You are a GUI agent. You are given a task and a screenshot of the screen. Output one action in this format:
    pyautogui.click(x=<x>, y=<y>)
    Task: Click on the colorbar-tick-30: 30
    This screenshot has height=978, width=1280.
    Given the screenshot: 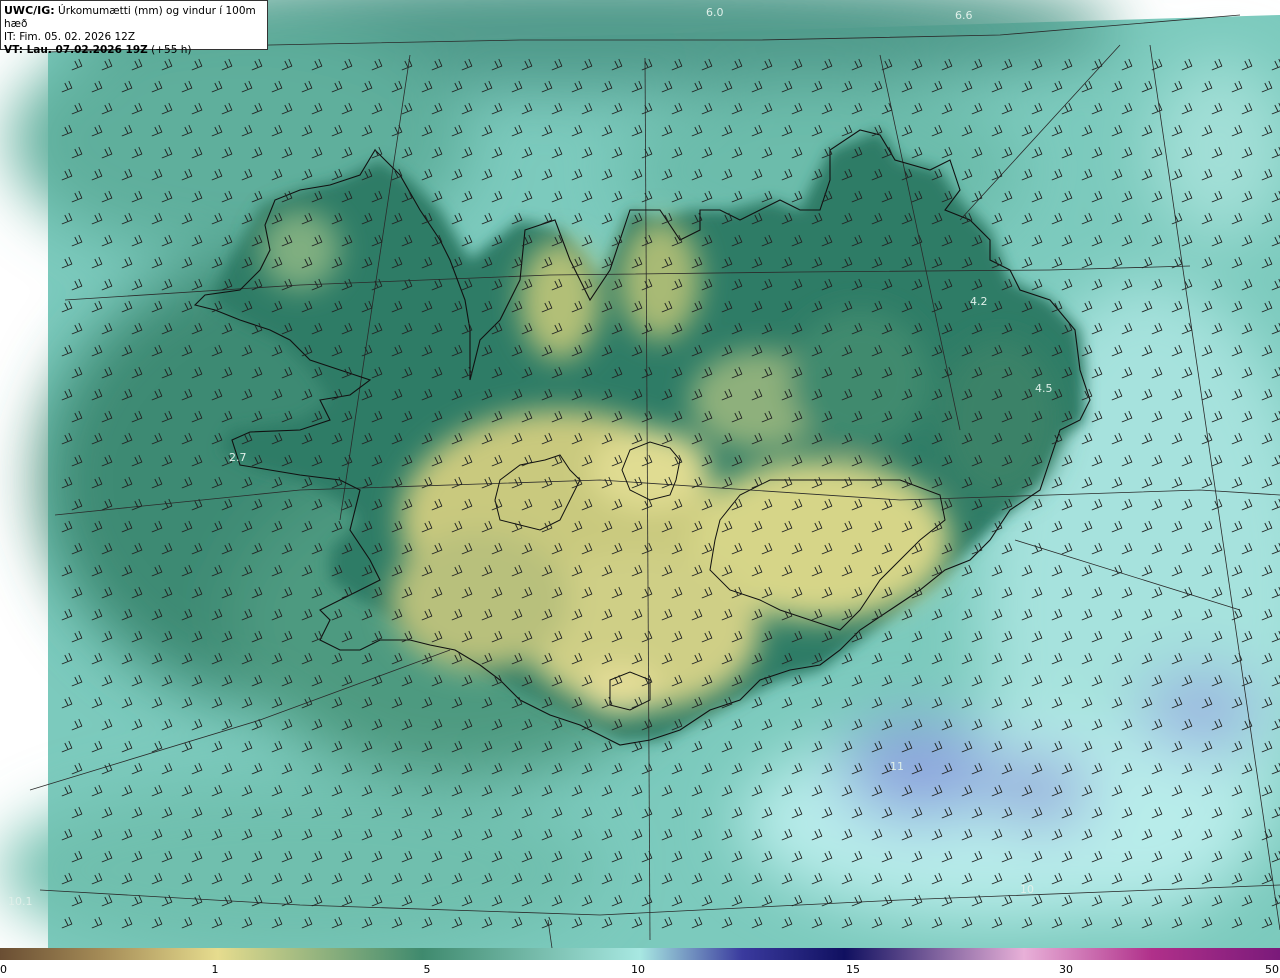 What is the action you would take?
    pyautogui.click(x=1066, y=969)
    